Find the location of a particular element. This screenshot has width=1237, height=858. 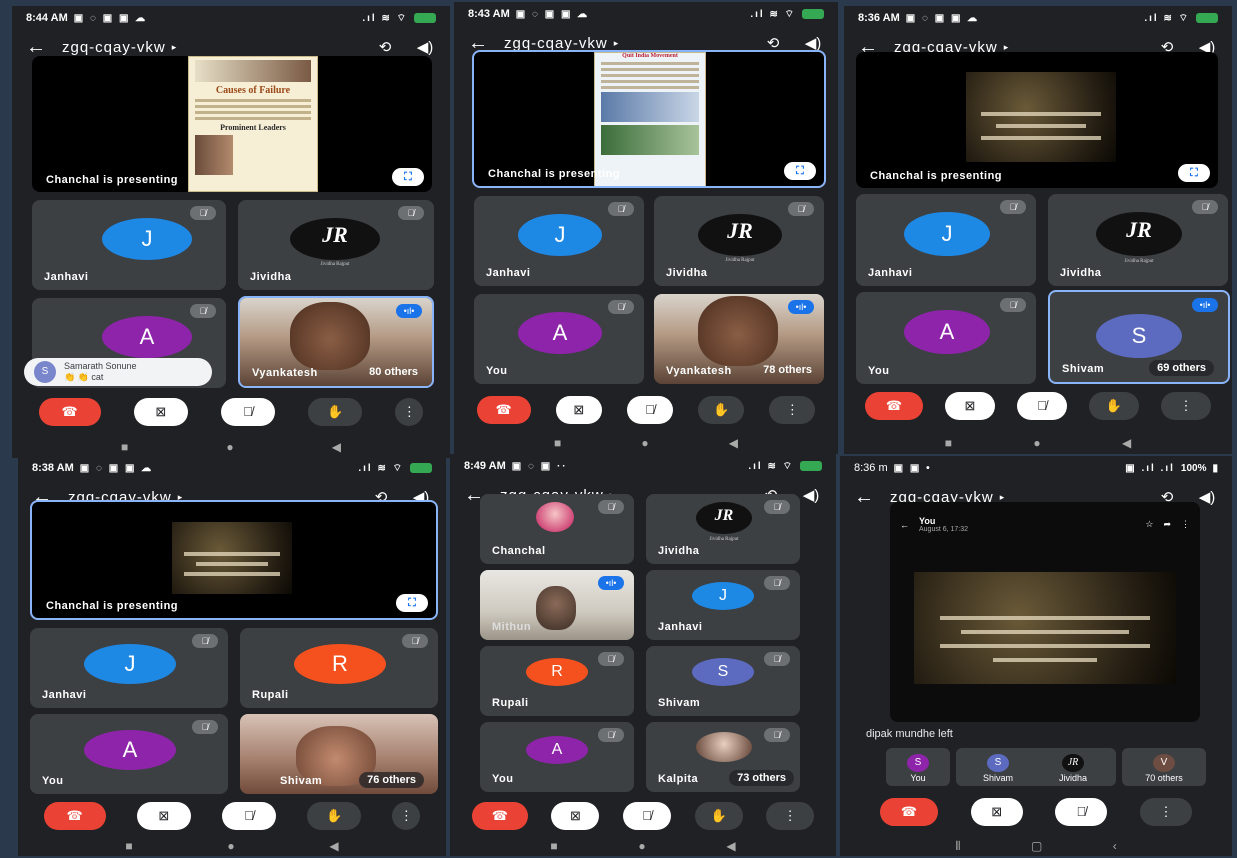

recents-icon: ⦀ is located at coordinates (957, 846).